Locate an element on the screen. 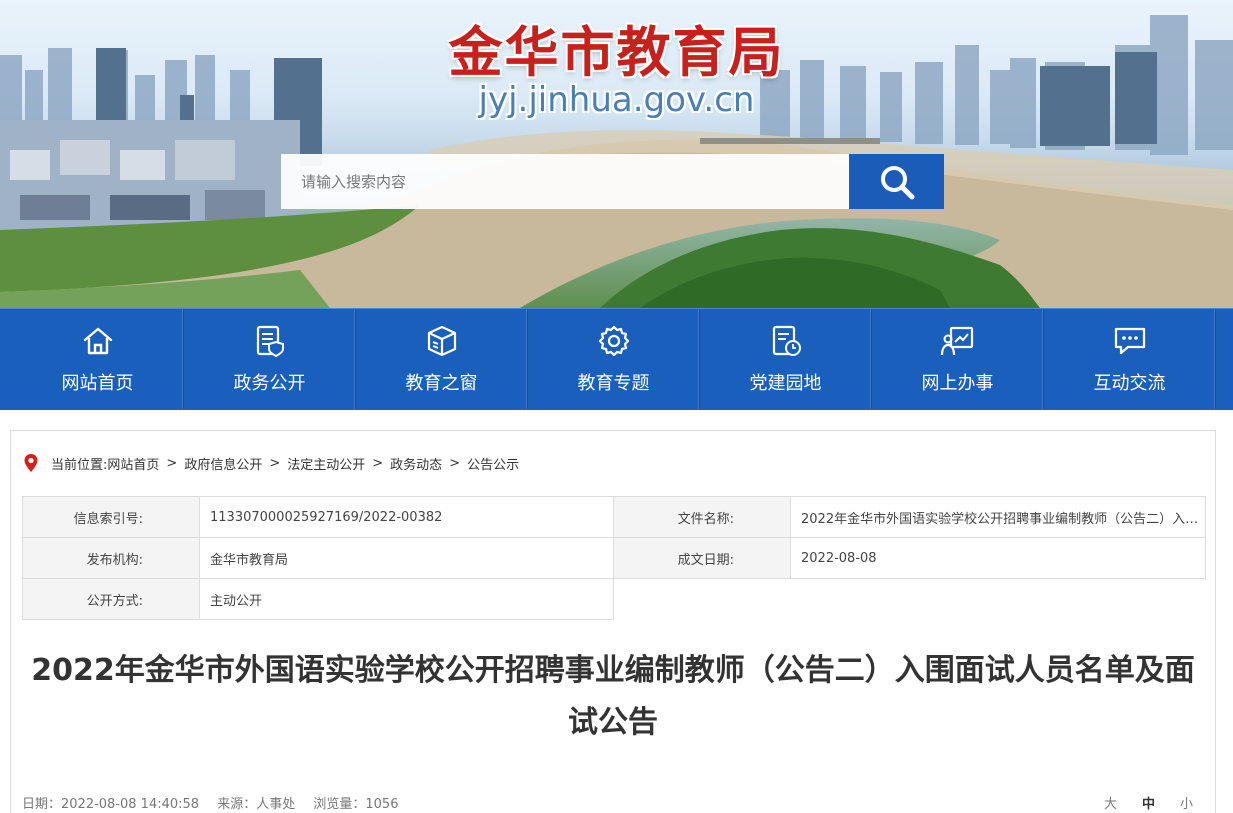 Image resolution: width=1233 pixels, height=813 pixels. publisher-label: 发布机构: is located at coordinates (111, 558).